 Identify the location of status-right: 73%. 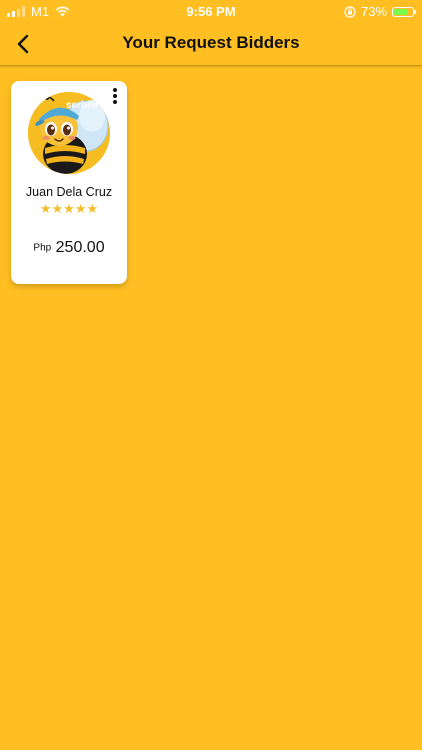
(380, 11).